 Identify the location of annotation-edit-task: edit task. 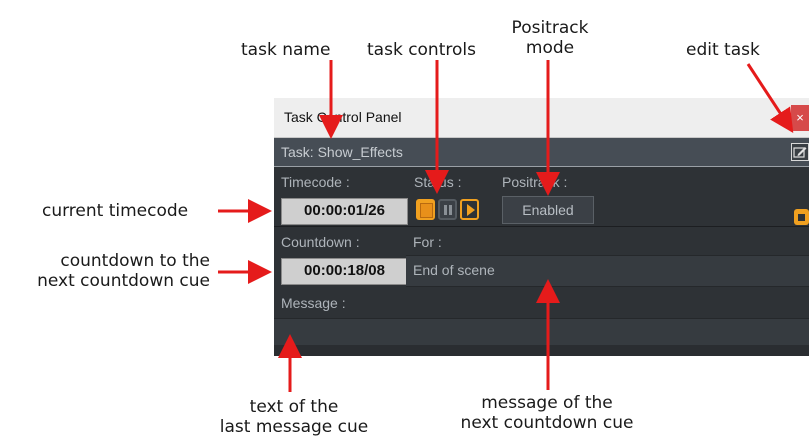
(723, 50).